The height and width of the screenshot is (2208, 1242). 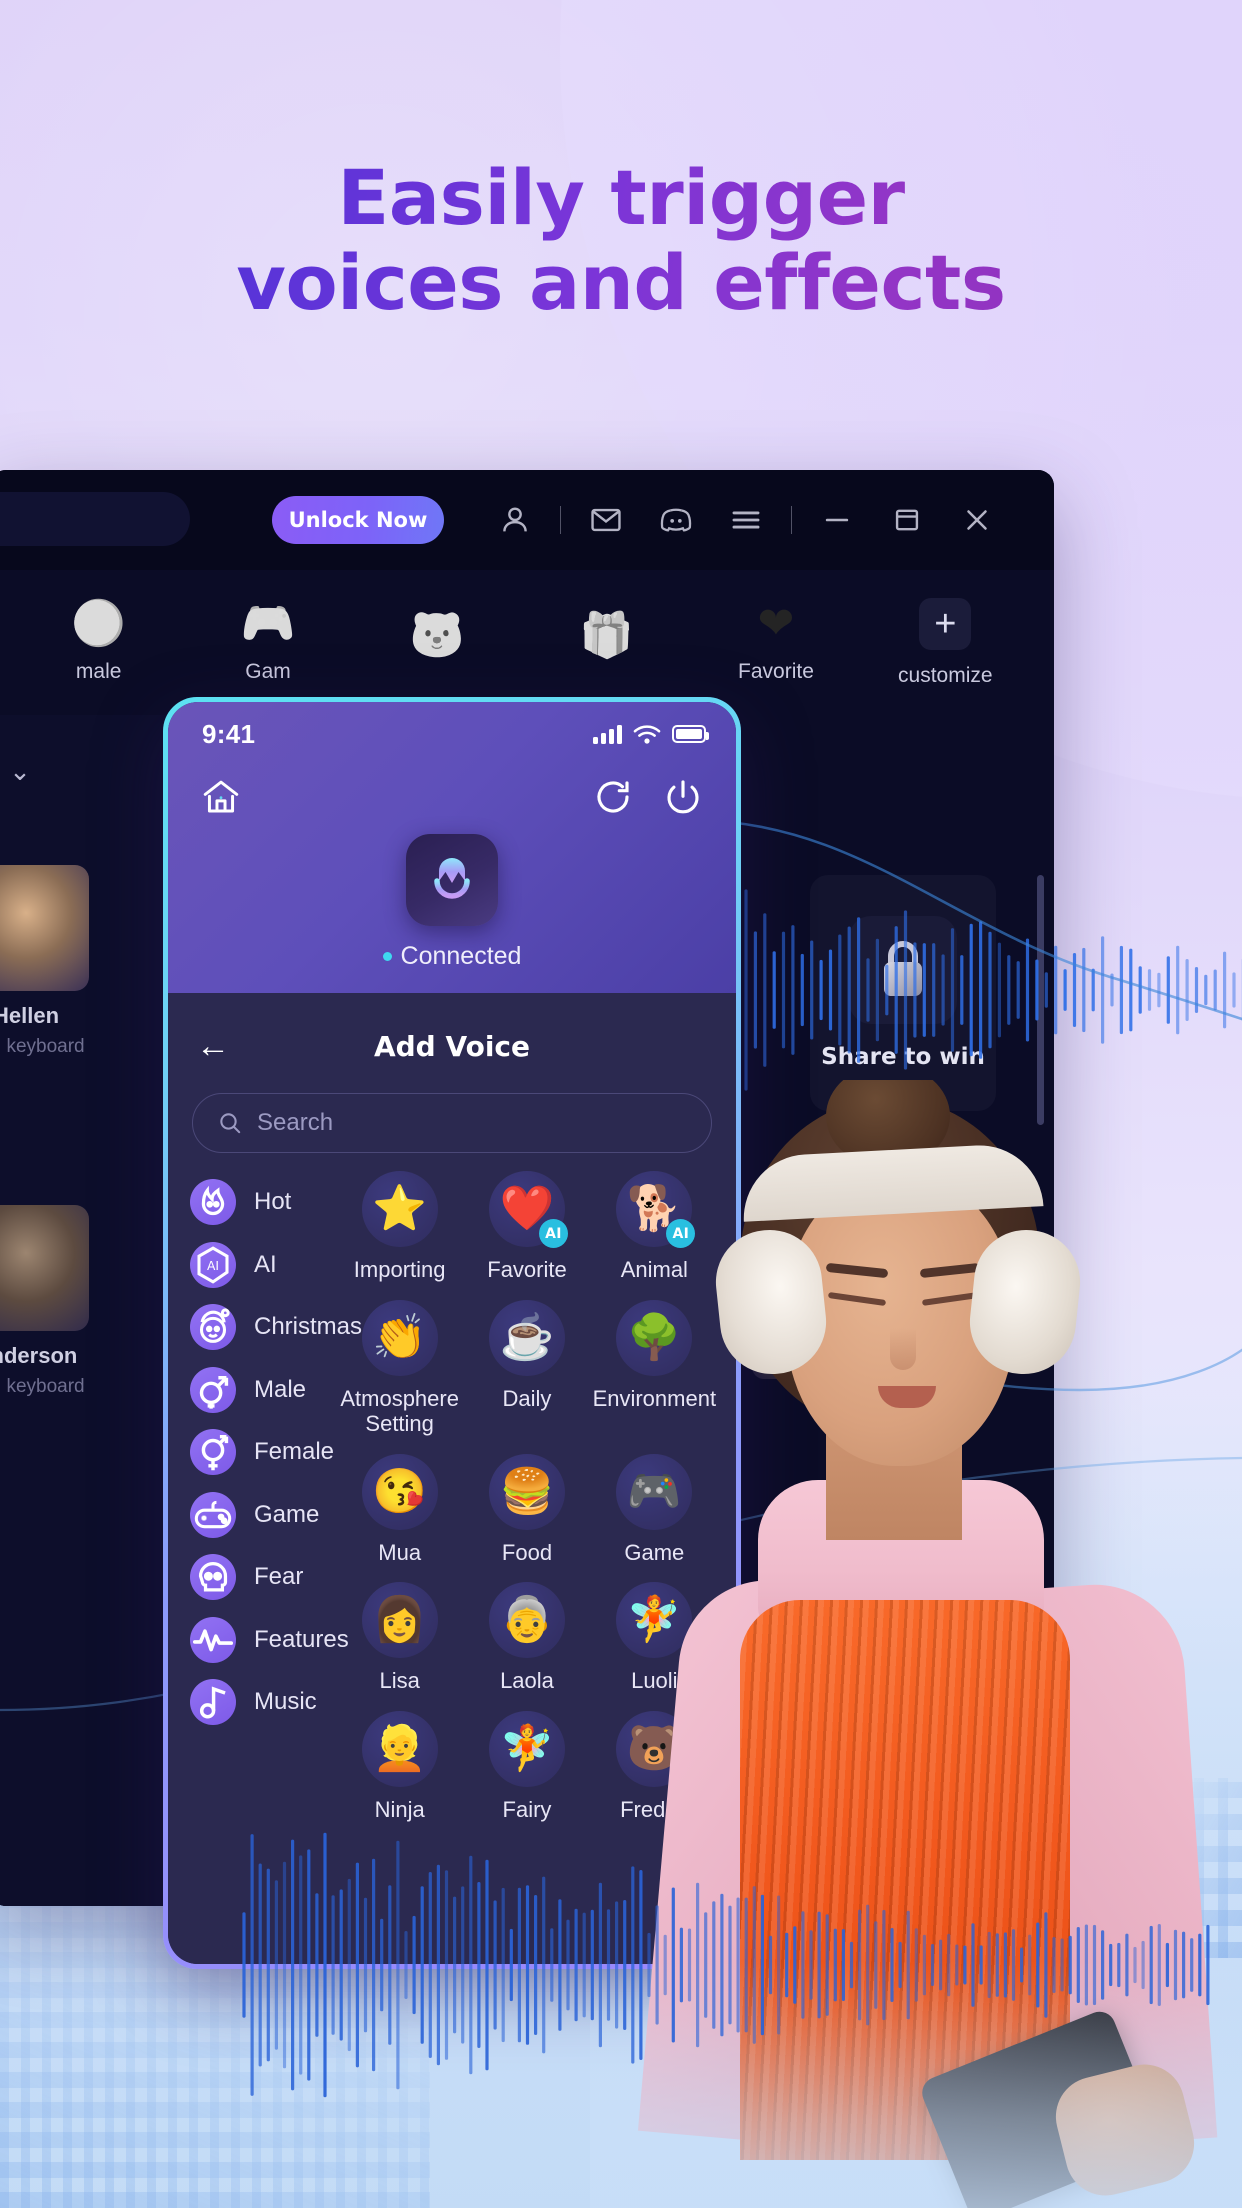 What do you see at coordinates (287, 1514) in the screenshot?
I see `sidebar-item-label: Game` at bounding box center [287, 1514].